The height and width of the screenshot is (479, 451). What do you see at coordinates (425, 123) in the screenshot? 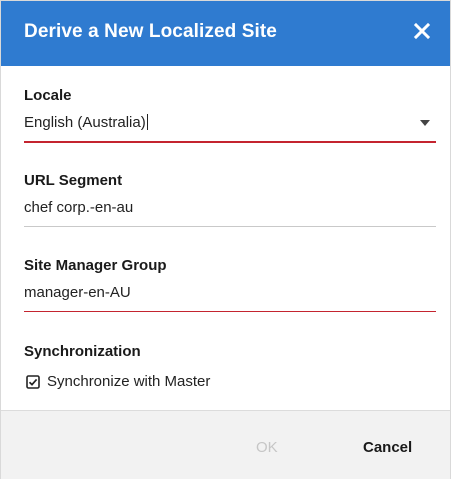
I see `chevron-down-icon` at bounding box center [425, 123].